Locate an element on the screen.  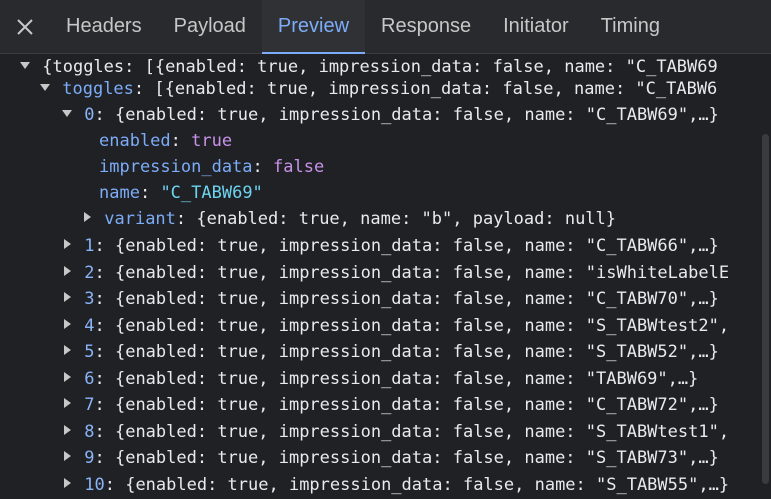
tree-prop-enabled: enabled: true is located at coordinates (165, 141).